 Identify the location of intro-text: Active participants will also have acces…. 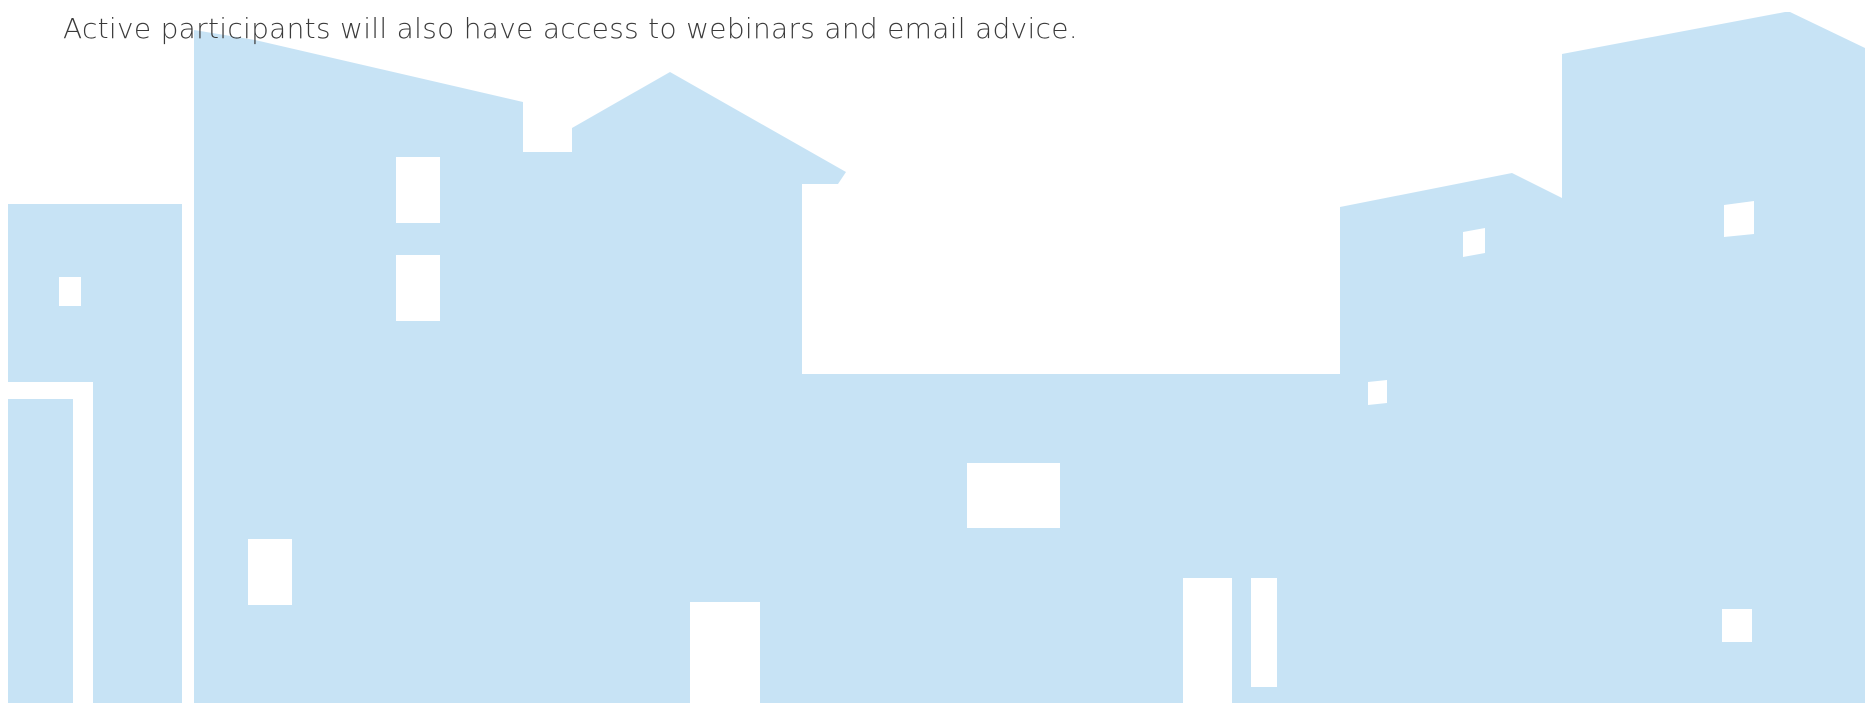
(570, 28).